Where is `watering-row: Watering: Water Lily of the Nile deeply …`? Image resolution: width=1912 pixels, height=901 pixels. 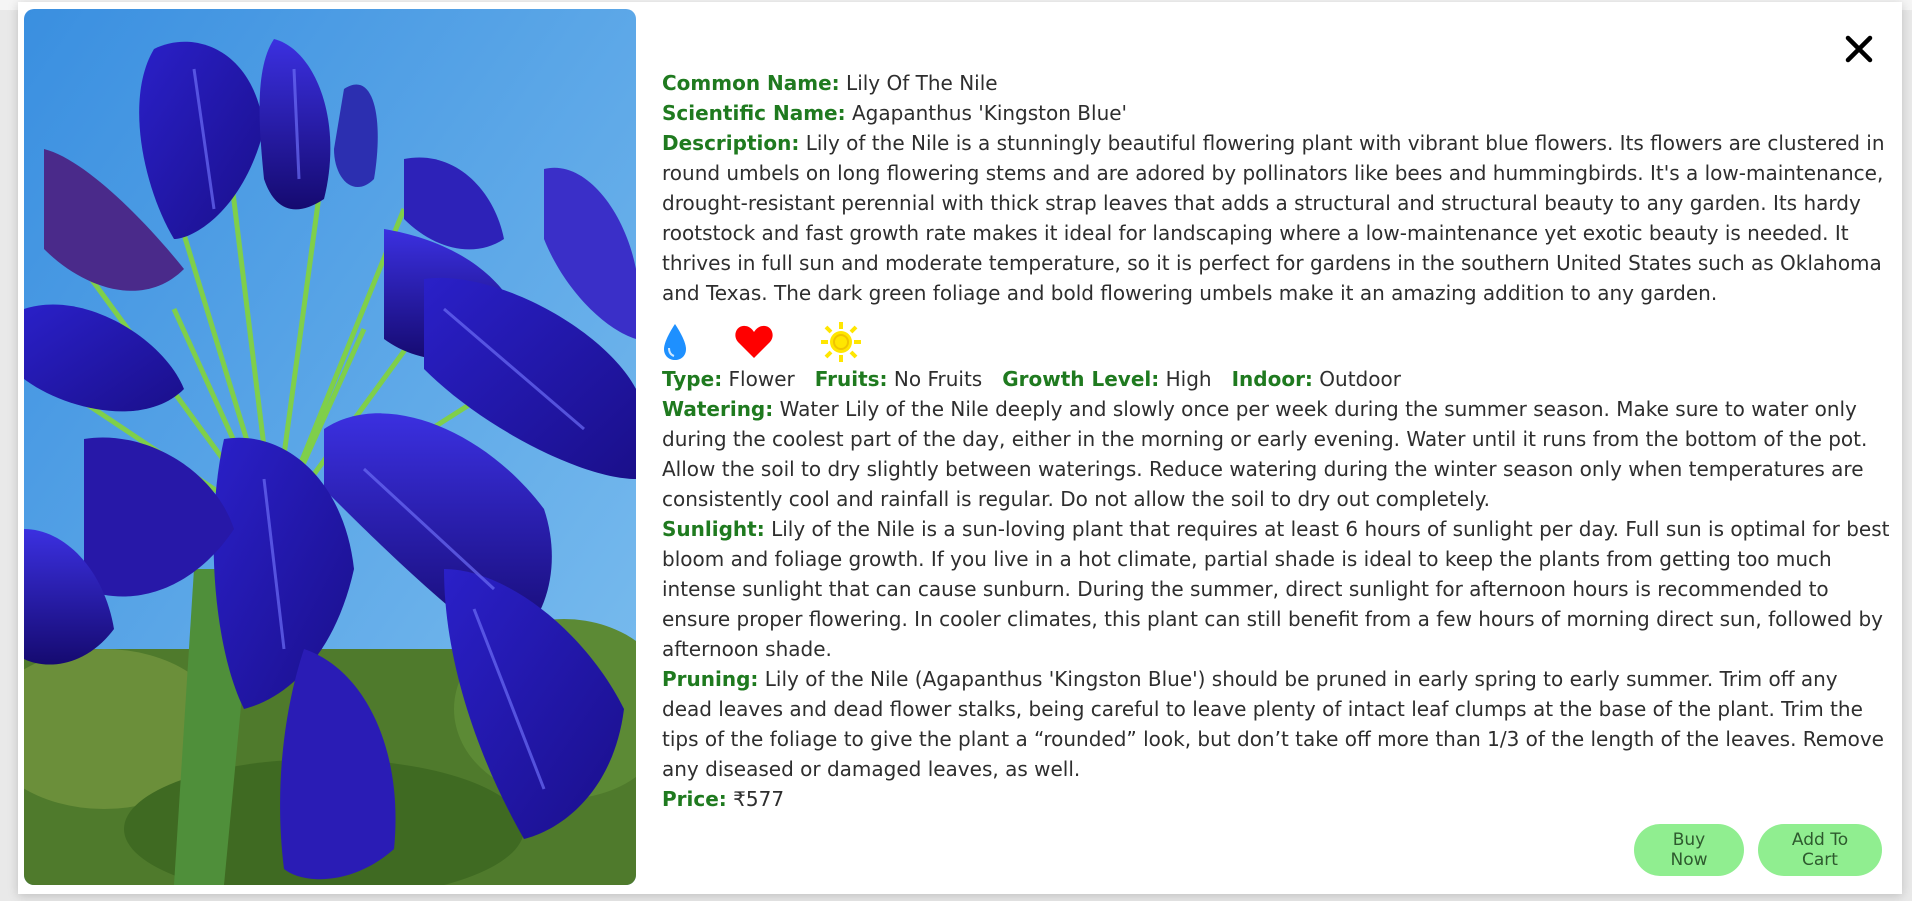
watering-row: Watering: Water Lily of the Nile deeply … is located at coordinates (1277, 454).